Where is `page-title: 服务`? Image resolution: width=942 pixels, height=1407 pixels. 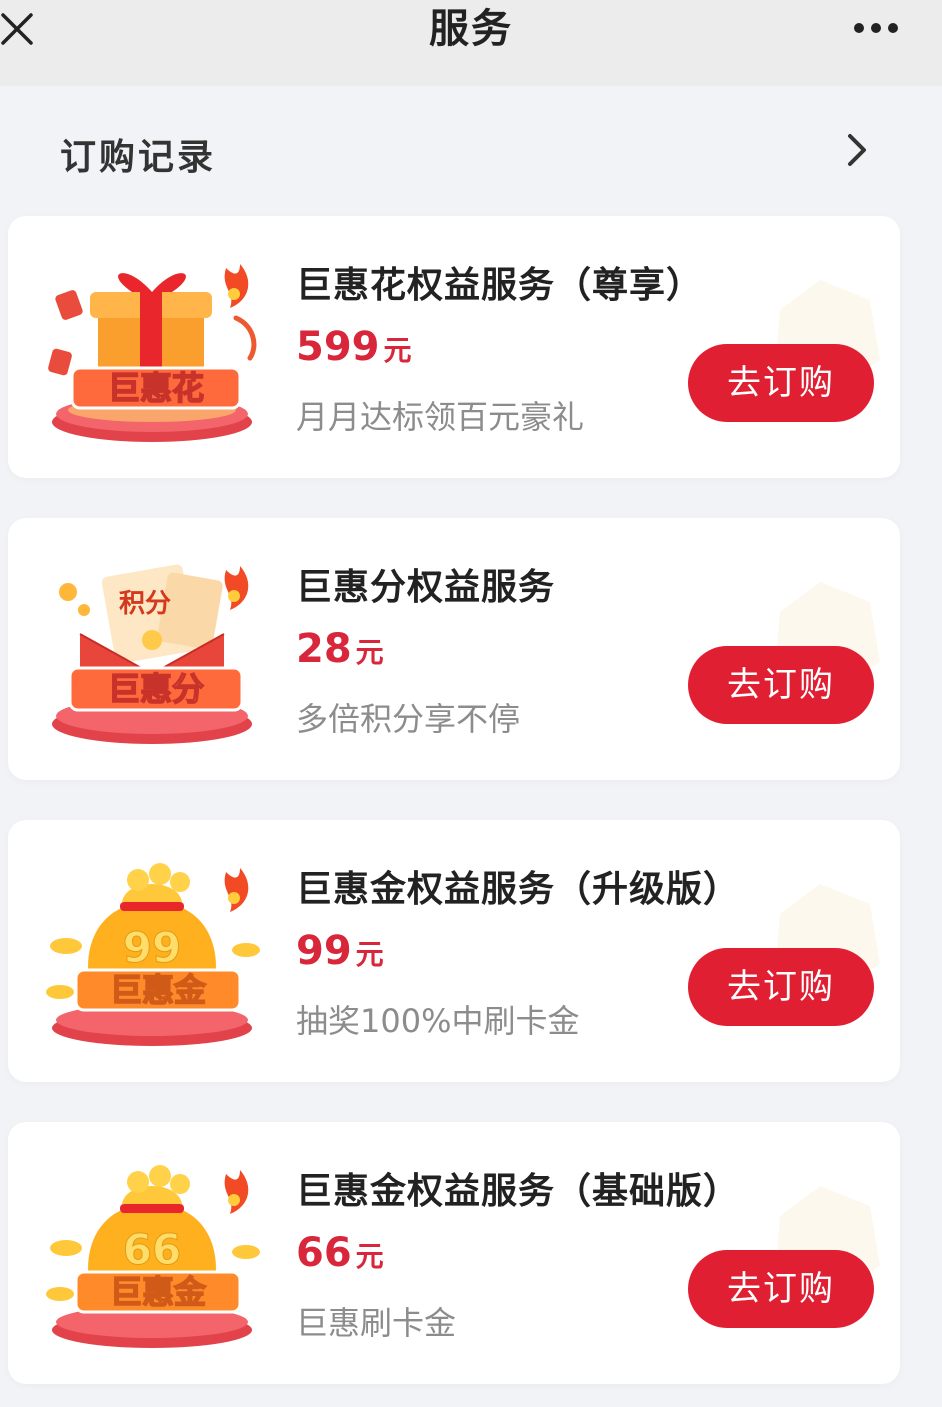
page-title: 服务 is located at coordinates (471, 29).